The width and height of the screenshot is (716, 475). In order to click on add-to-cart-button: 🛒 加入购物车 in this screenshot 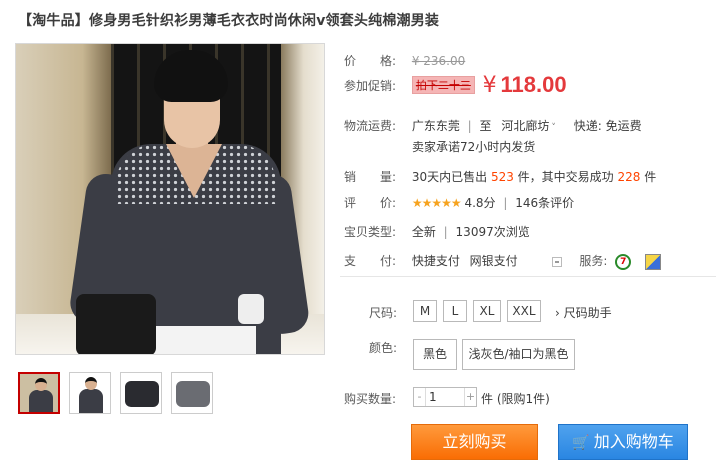, I will do `click(623, 442)`.